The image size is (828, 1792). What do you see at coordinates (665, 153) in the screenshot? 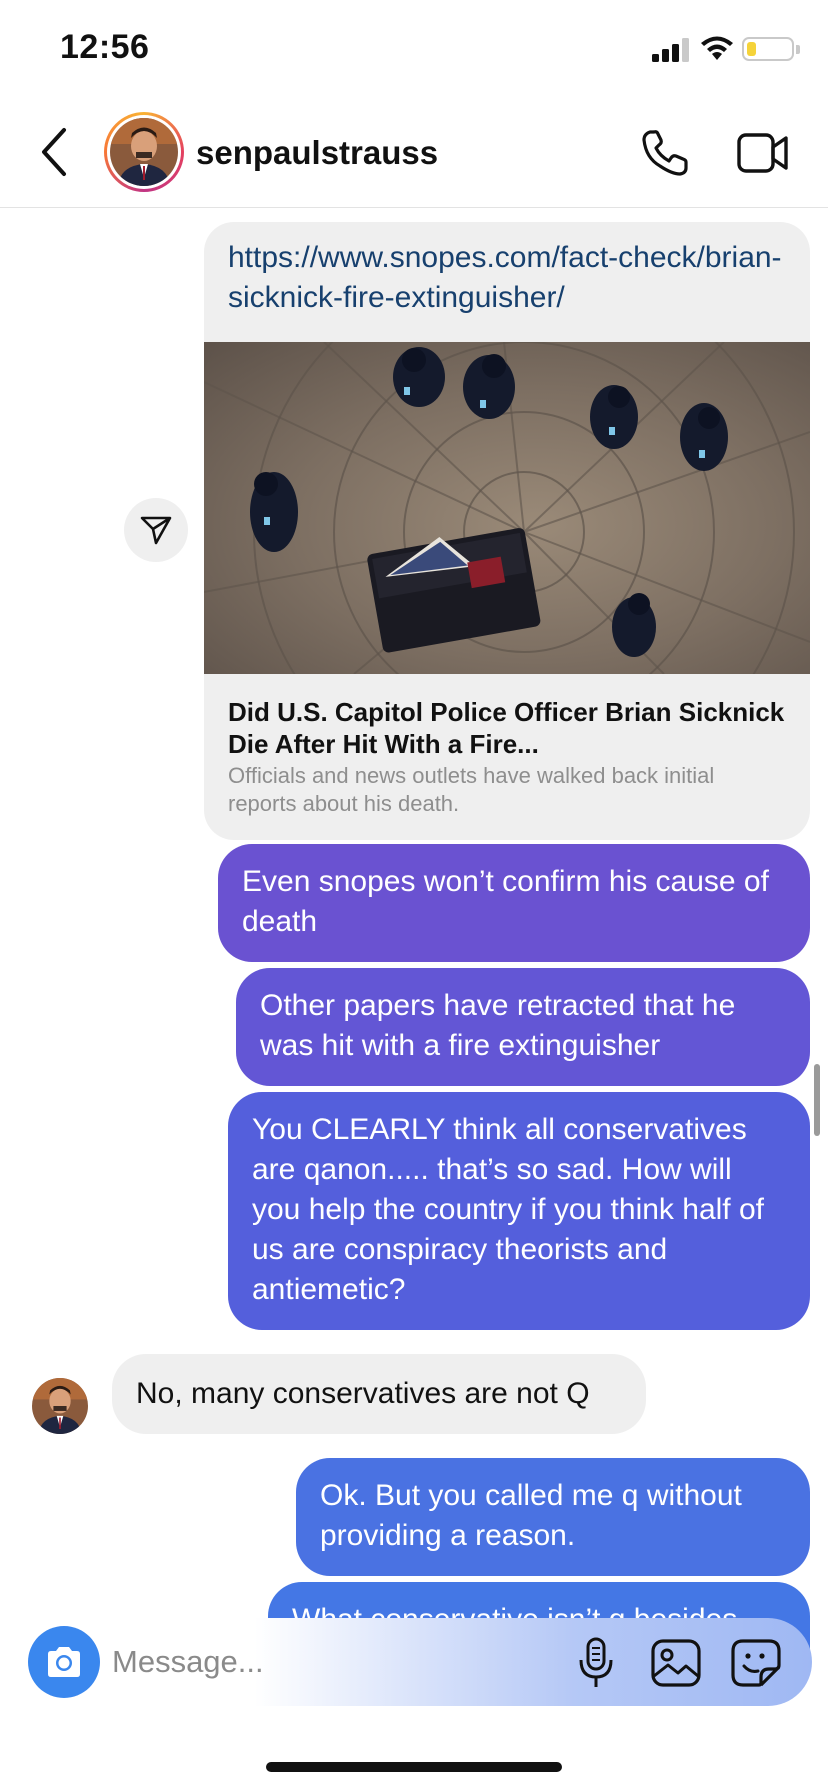
I see `phone-icon` at bounding box center [665, 153].